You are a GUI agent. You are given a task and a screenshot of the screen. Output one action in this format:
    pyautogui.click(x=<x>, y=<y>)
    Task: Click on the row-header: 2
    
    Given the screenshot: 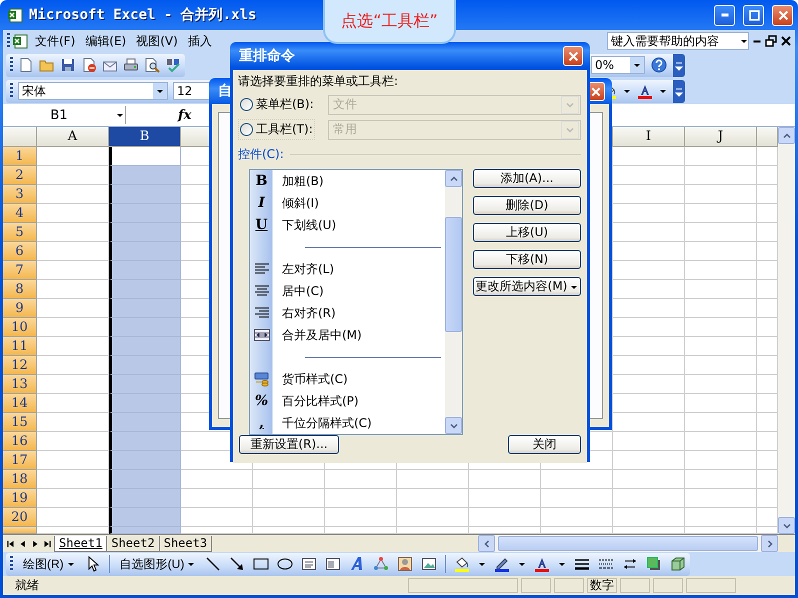 What is the action you would take?
    pyautogui.click(x=20, y=175)
    